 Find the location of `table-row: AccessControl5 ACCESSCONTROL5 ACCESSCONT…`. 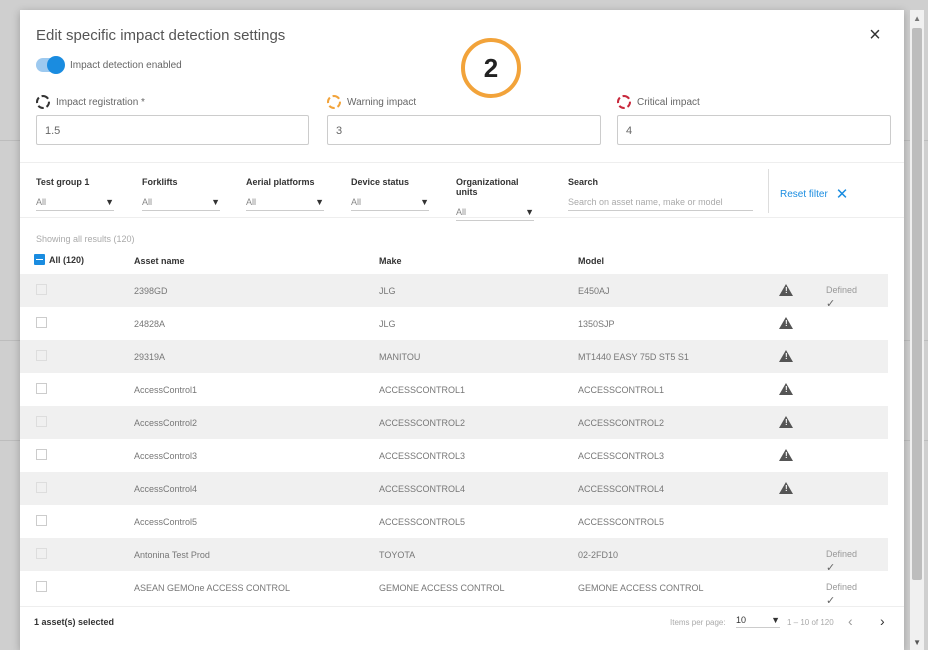

table-row: AccessControl5 ACCESSCONTROL5 ACCESSCONT… is located at coordinates (454, 521).